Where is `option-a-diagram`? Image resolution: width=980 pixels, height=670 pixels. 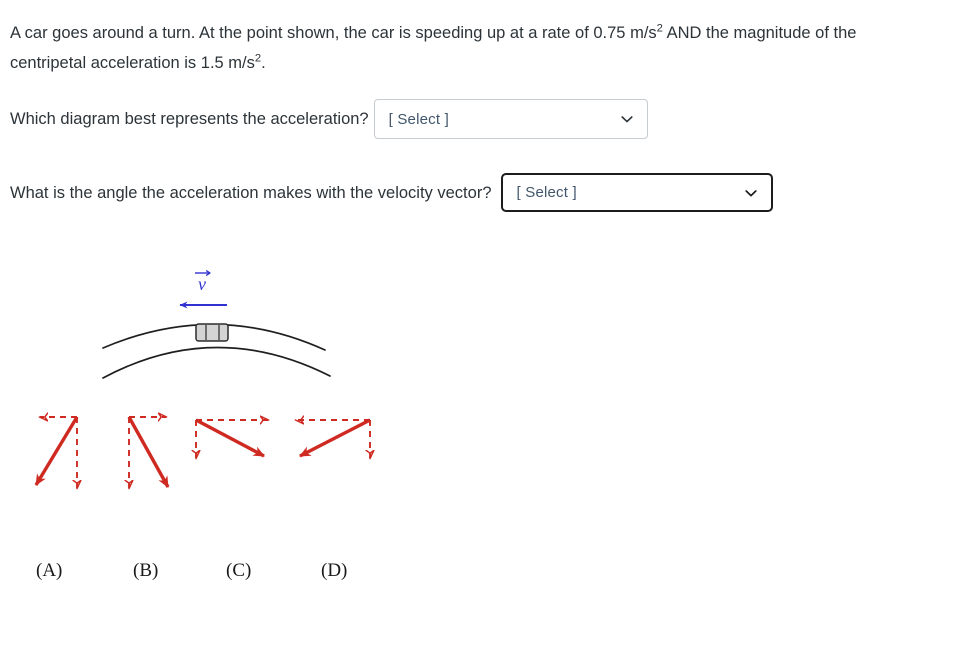 option-a-diagram is located at coordinates (56, 452).